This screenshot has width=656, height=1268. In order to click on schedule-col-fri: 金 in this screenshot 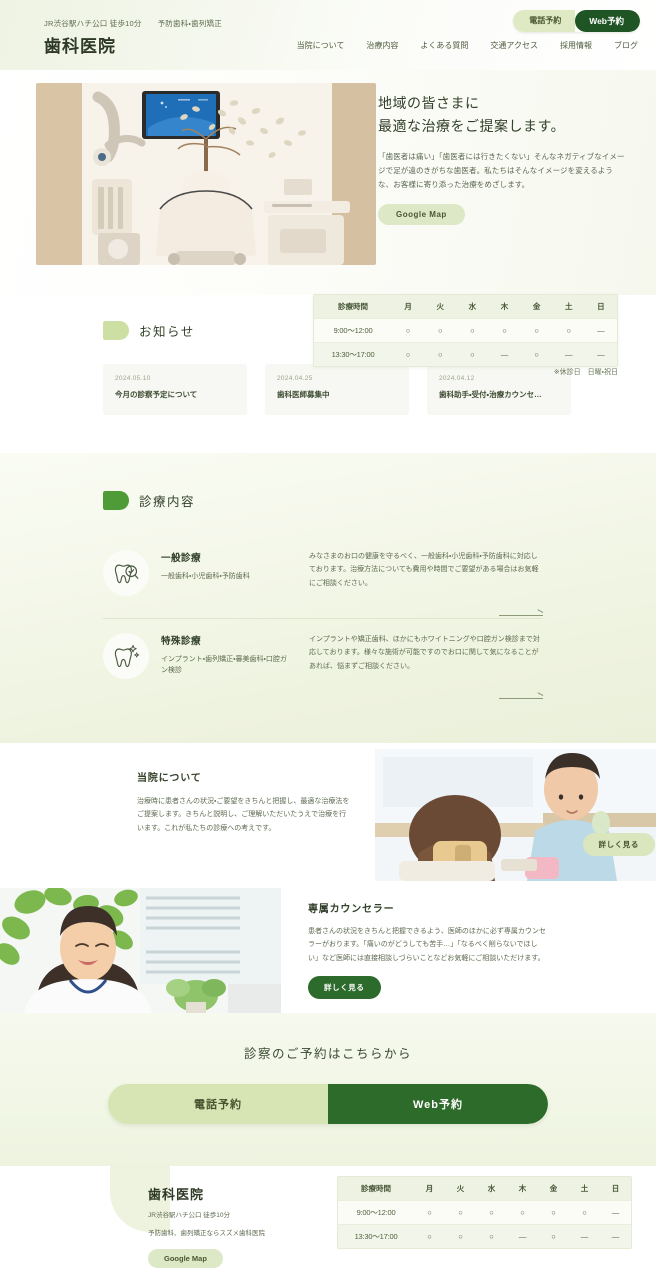, I will do `click(536, 306)`.